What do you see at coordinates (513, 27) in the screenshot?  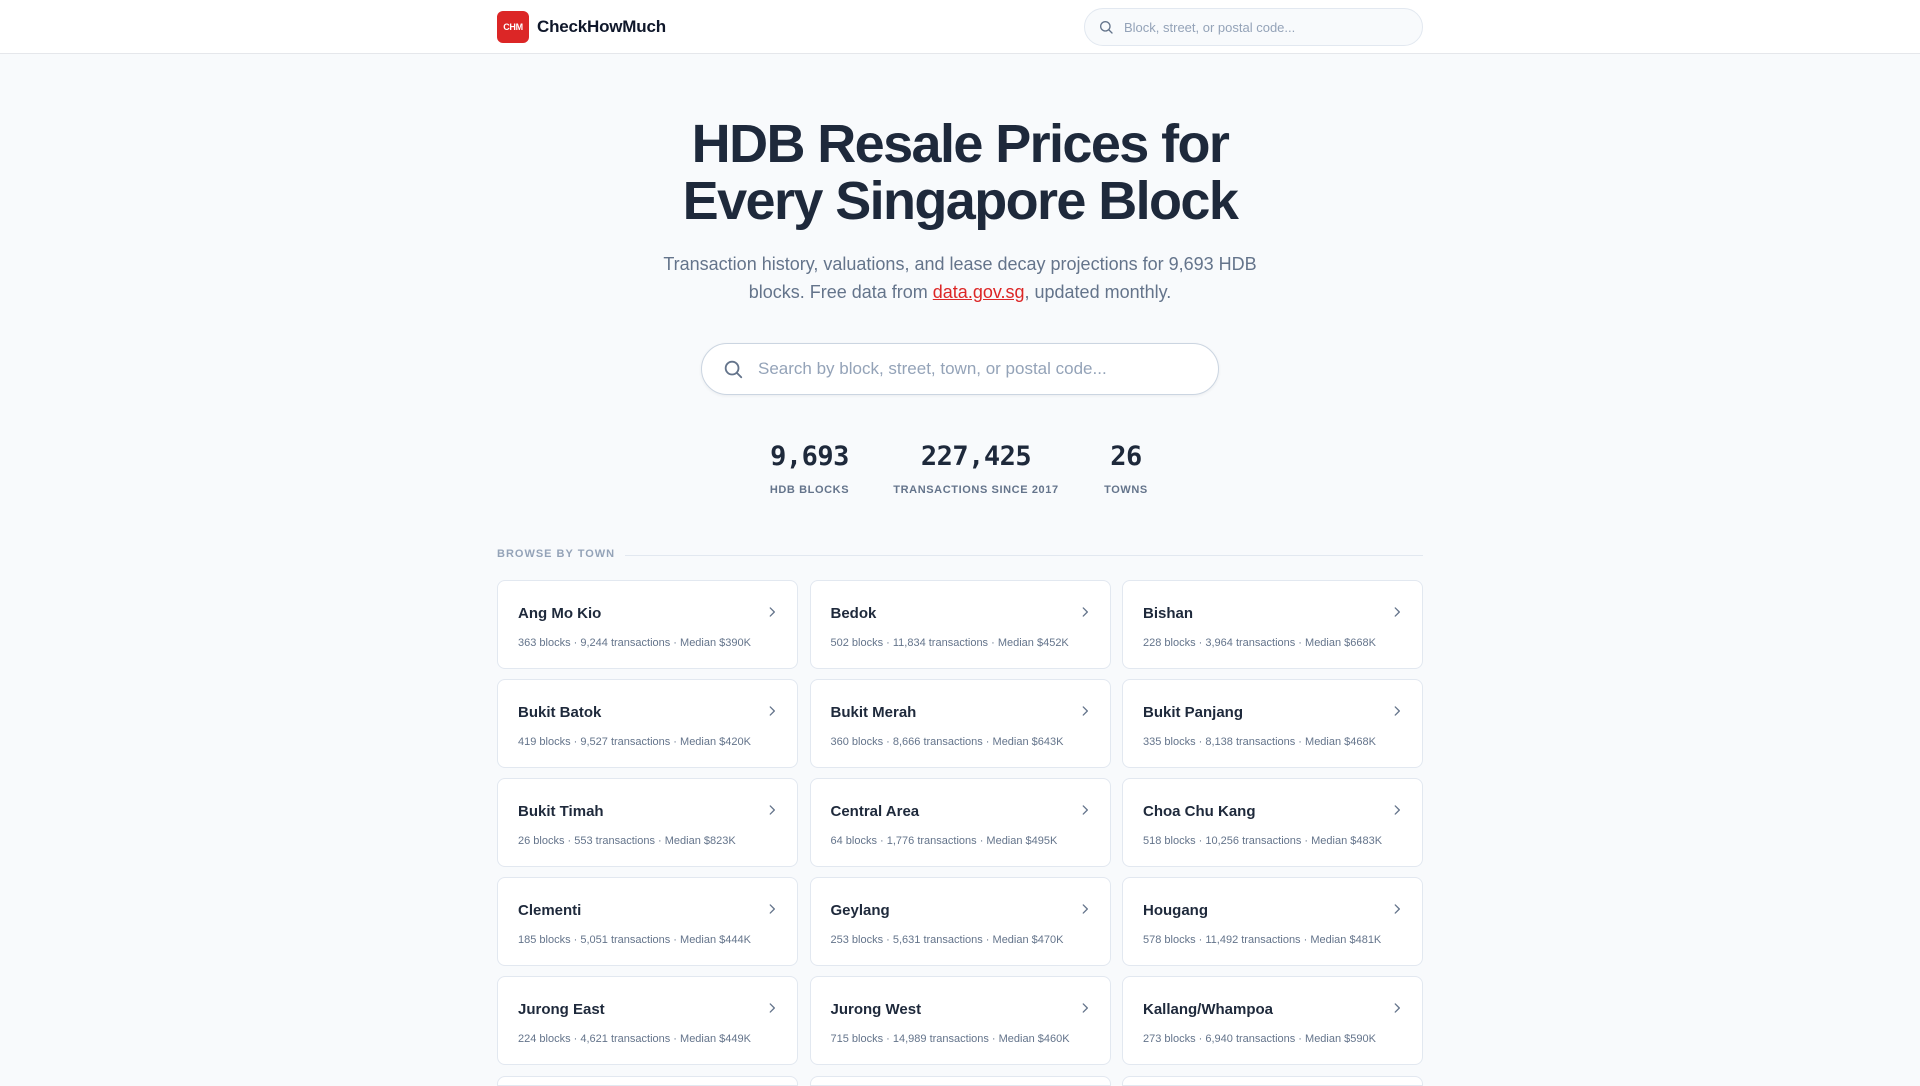 I see `brand-logo: CHM` at bounding box center [513, 27].